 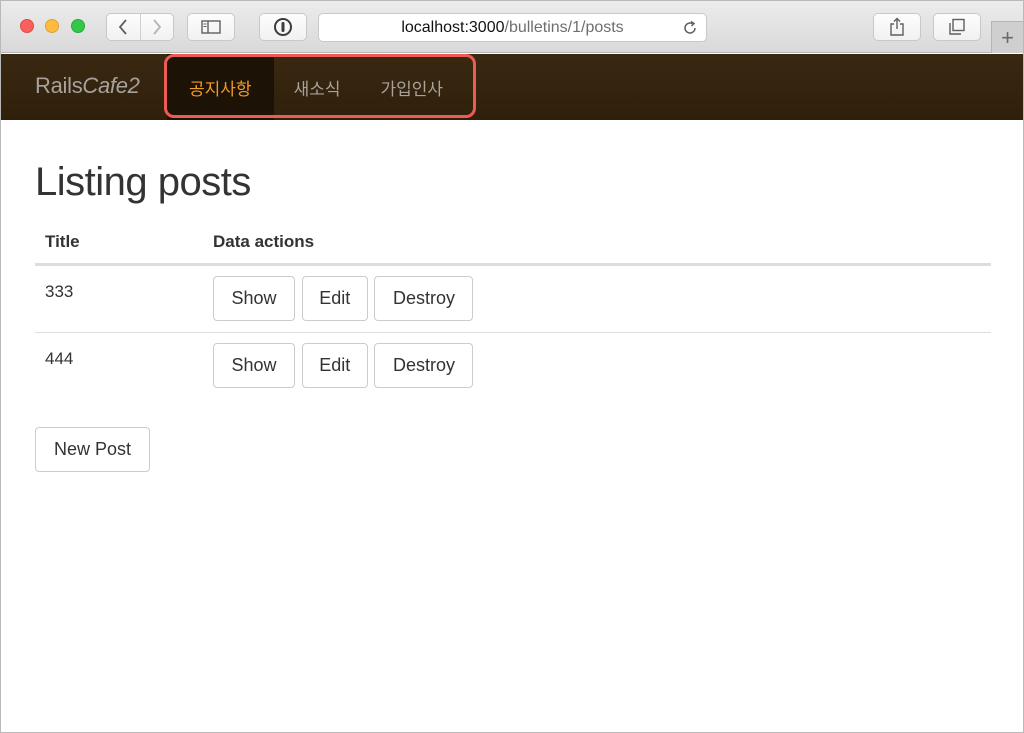 I want to click on column-header-actions: Data actions, so click(x=597, y=245).